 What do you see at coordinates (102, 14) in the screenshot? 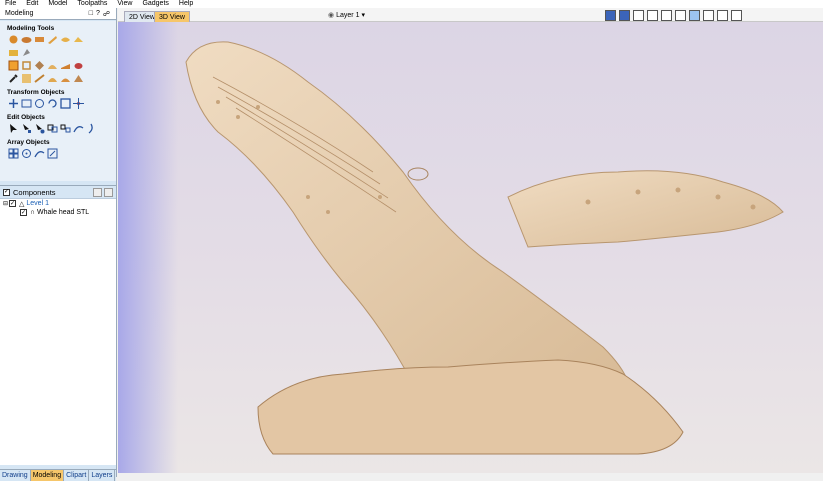
I see `panel-controls: □ ? ☍` at bounding box center [102, 14].